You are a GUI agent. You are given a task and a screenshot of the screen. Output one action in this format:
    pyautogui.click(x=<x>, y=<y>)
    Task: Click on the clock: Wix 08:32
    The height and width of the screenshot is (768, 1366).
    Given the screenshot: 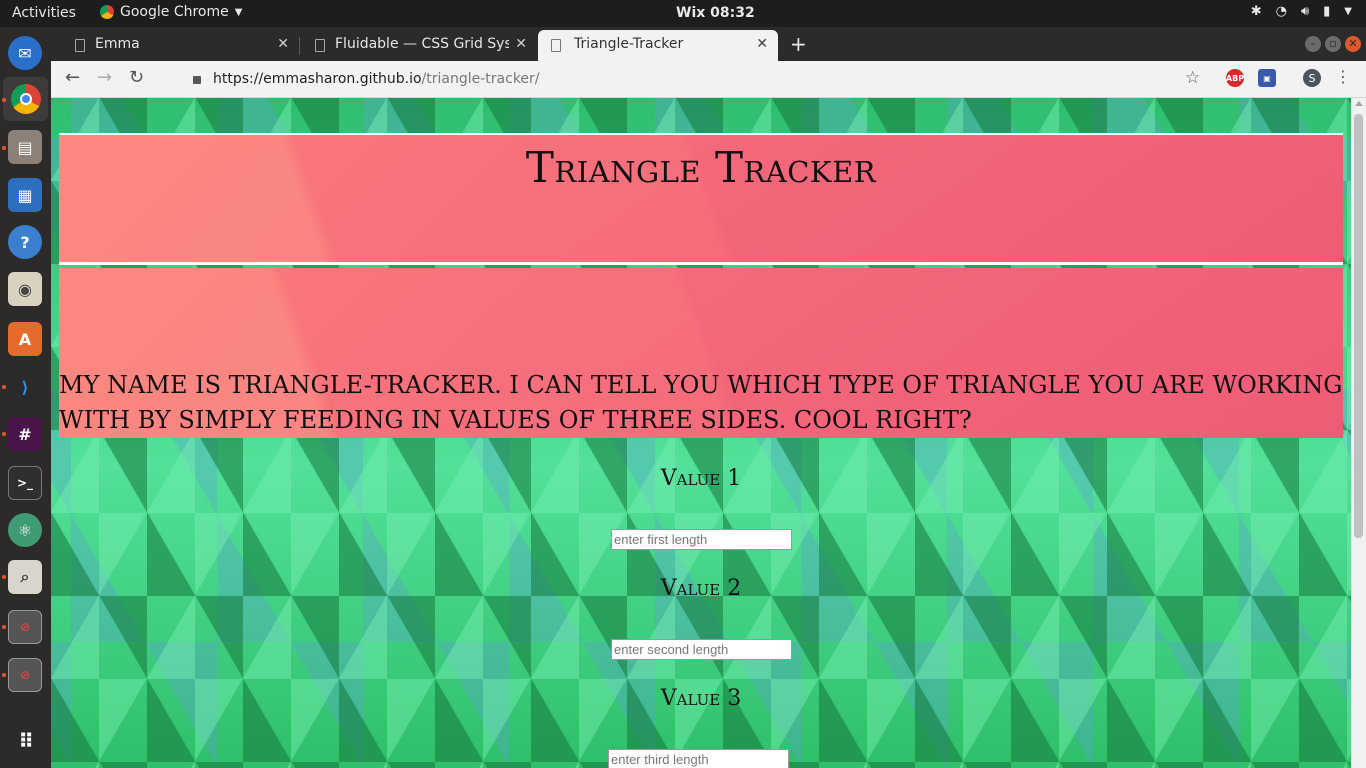 What is the action you would take?
    pyautogui.click(x=715, y=13)
    